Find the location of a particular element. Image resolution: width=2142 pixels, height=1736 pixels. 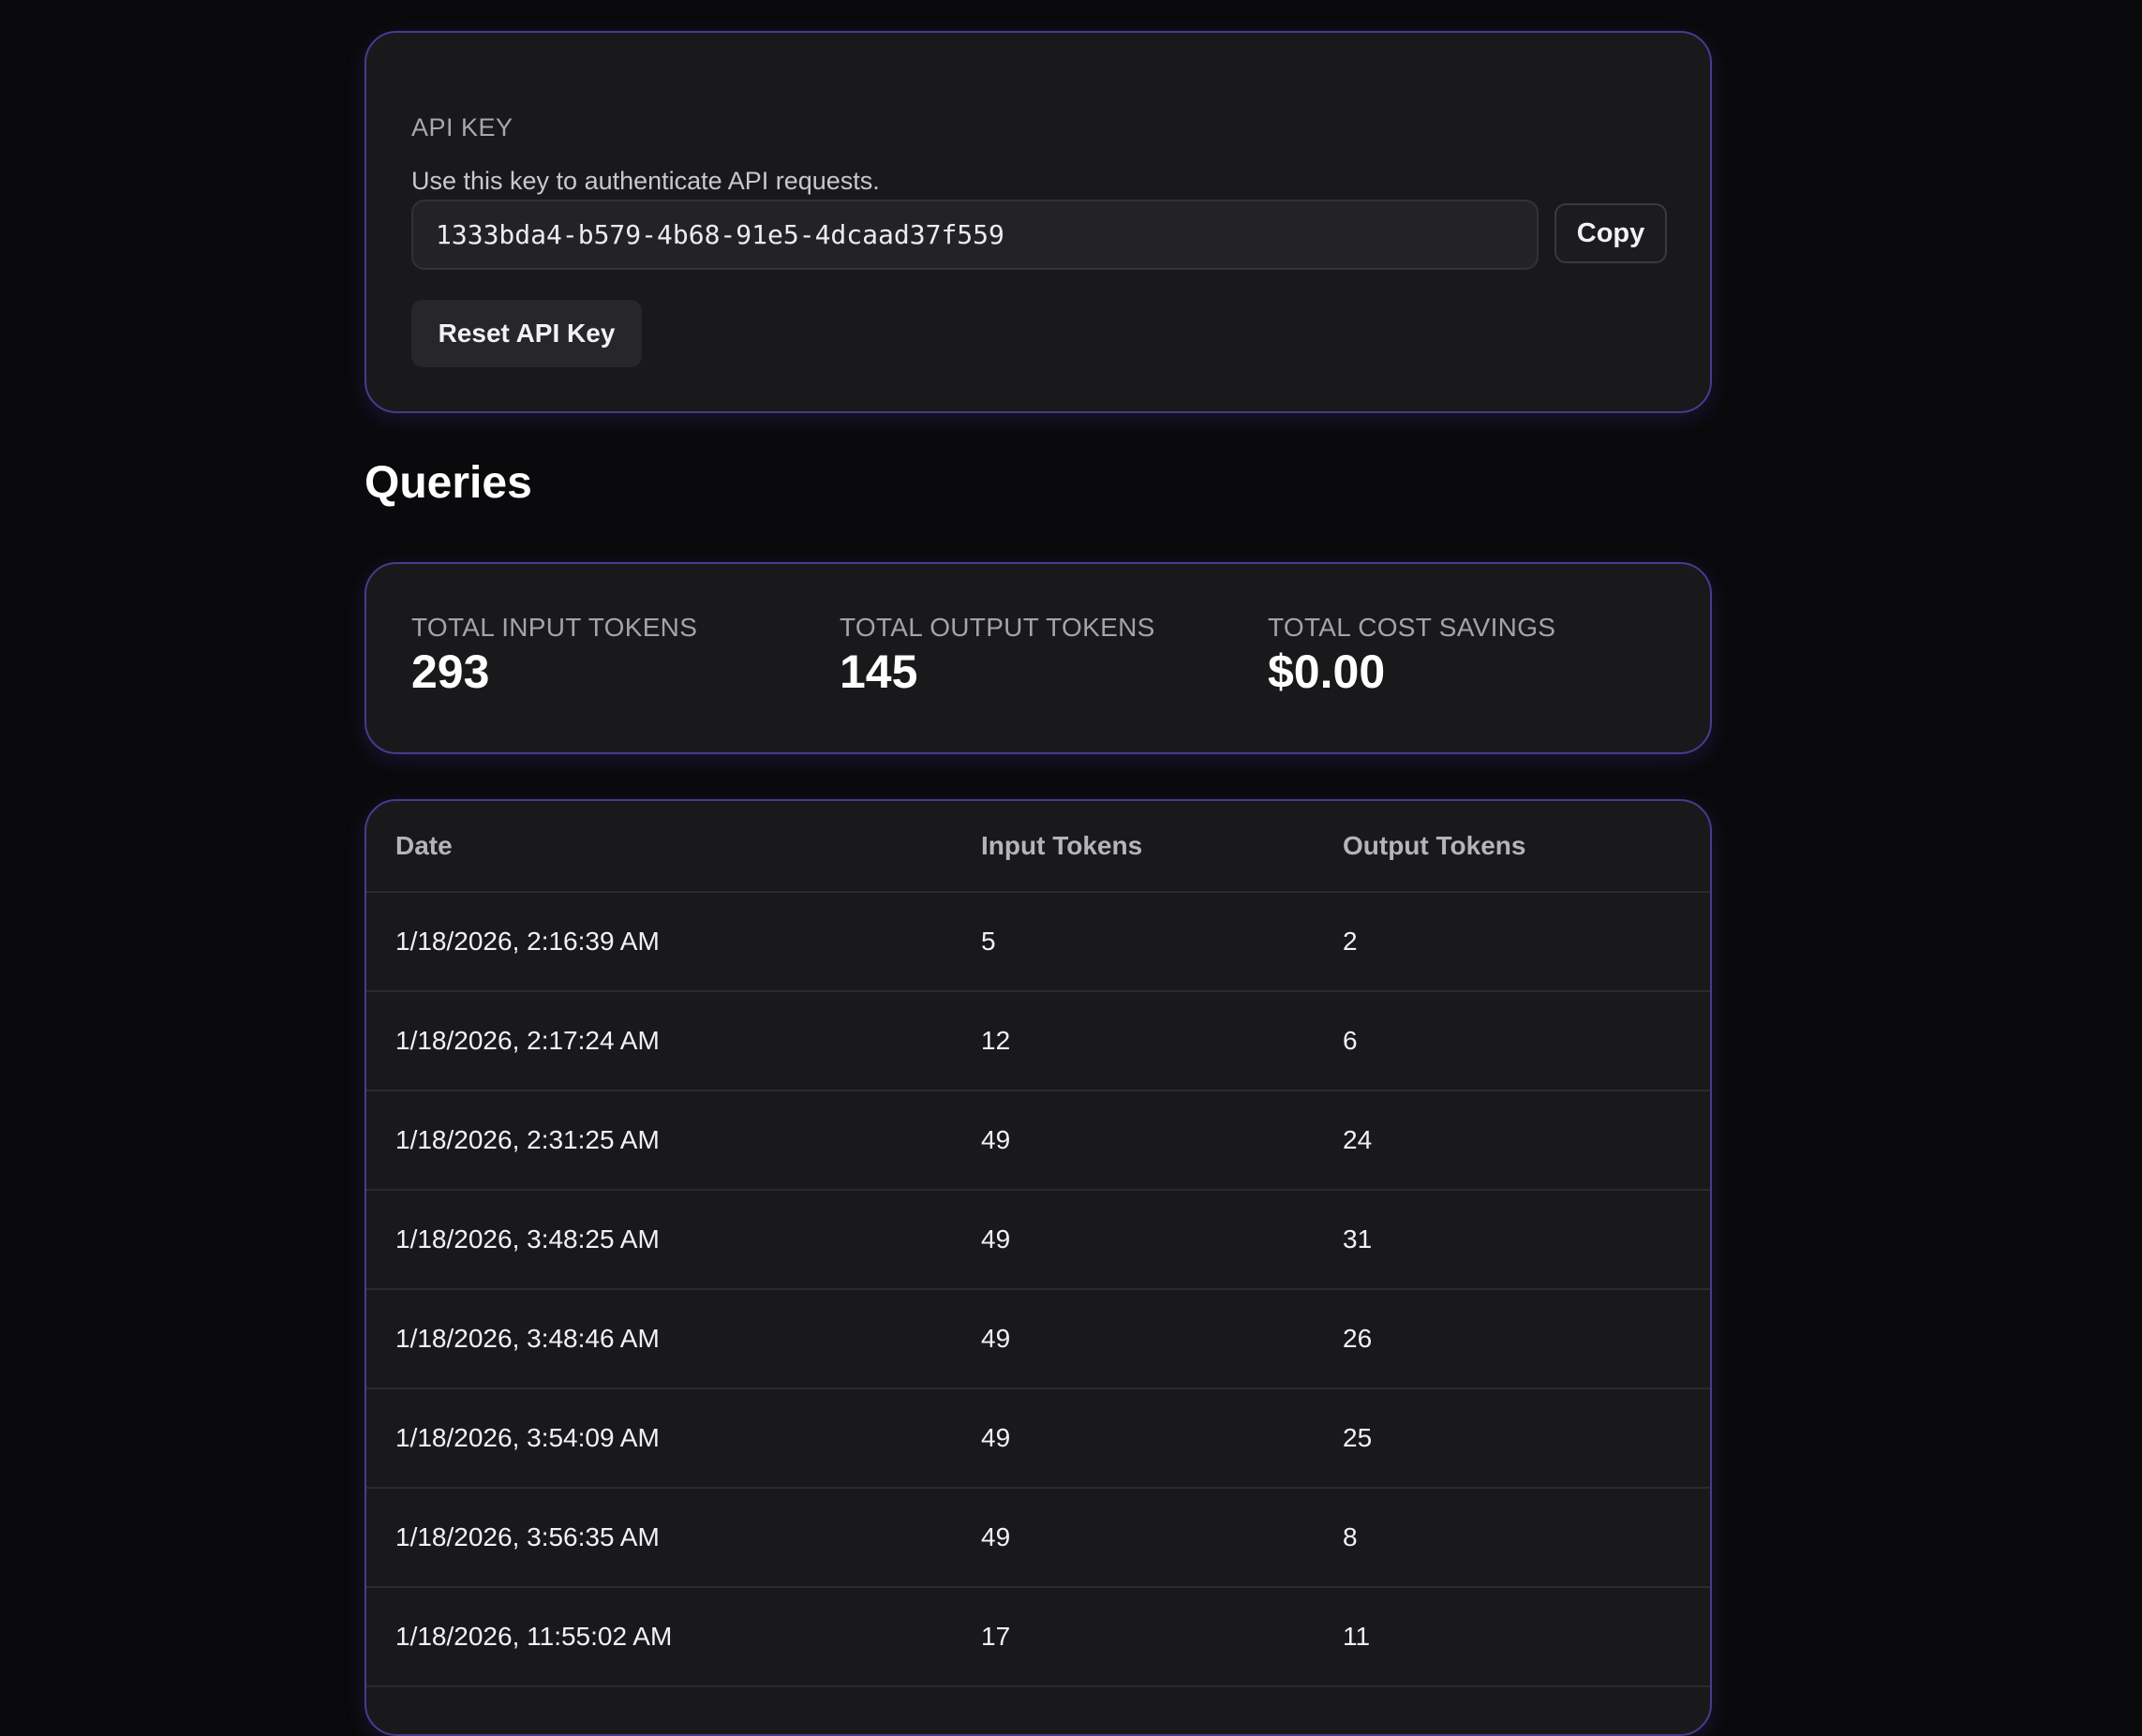

cell-output-tokens: 25 is located at coordinates (1358, 1438).